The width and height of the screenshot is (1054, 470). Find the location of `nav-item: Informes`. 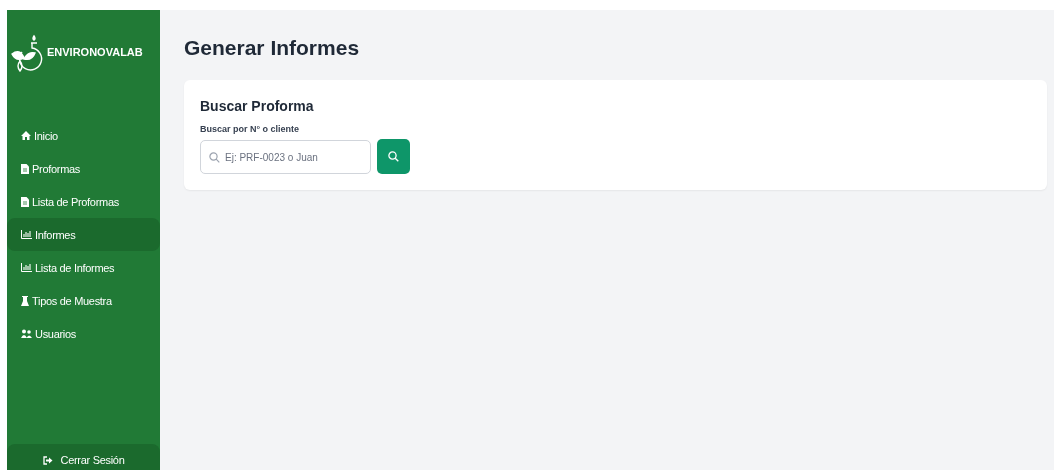

nav-item: Informes is located at coordinates (83, 234).